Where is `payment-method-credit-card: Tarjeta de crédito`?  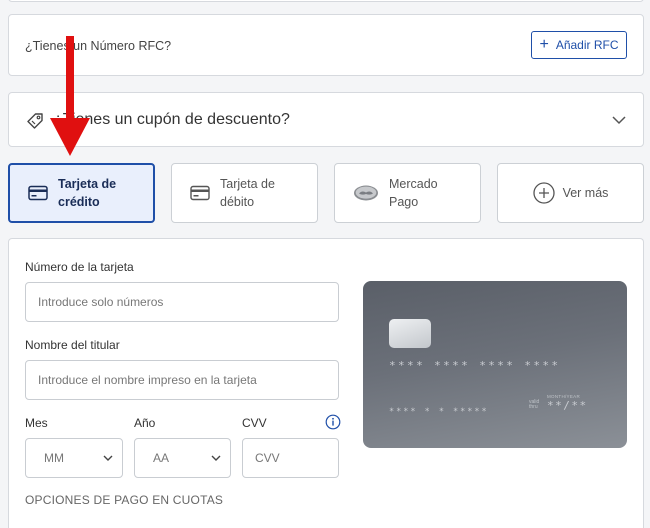
payment-method-credit-card: Tarjeta de crédito is located at coordinates (81, 193).